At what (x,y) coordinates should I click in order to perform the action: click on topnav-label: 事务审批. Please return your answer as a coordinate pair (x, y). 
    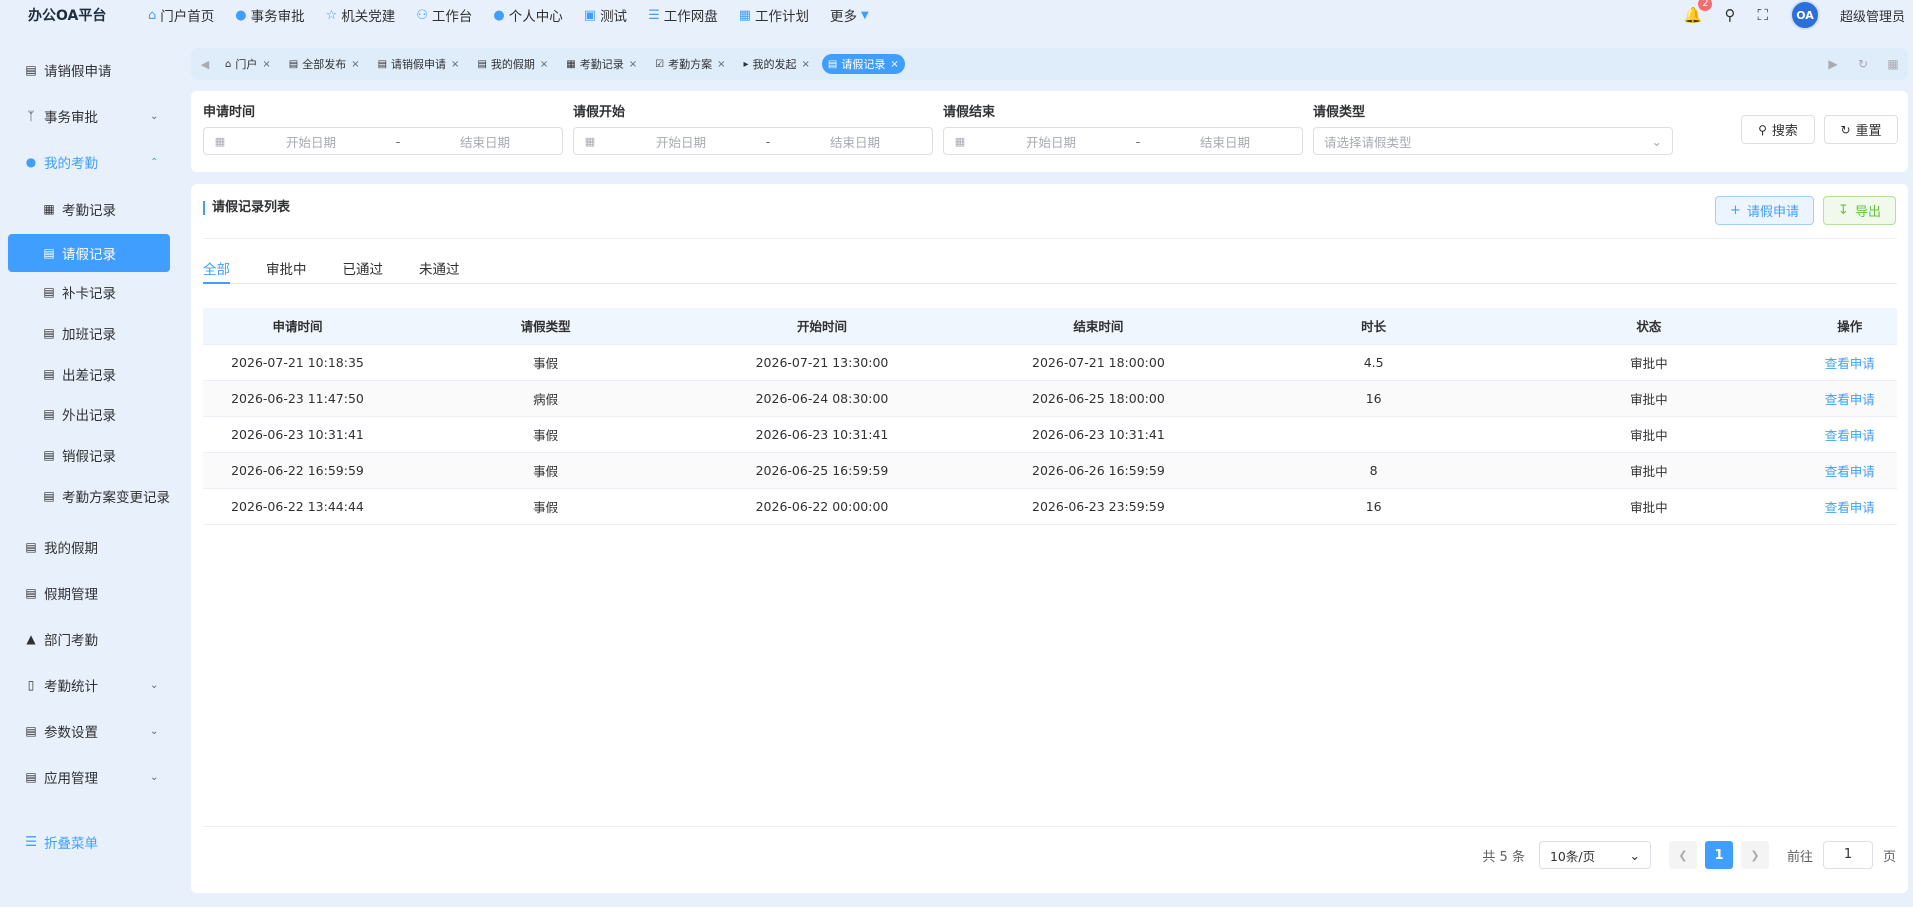
    Looking at the image, I should click on (277, 17).